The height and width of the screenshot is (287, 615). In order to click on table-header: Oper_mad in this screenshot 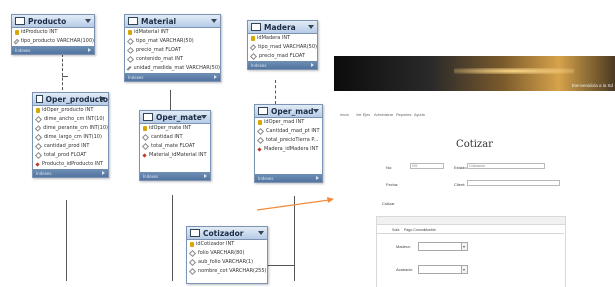, I will do `click(288, 111)`.